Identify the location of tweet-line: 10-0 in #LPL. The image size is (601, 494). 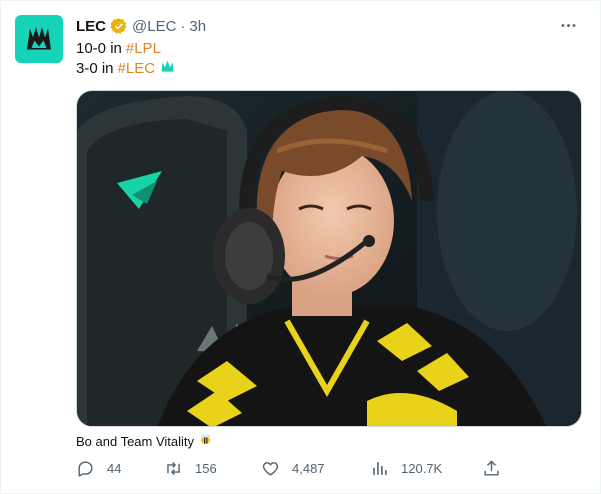
(126, 49).